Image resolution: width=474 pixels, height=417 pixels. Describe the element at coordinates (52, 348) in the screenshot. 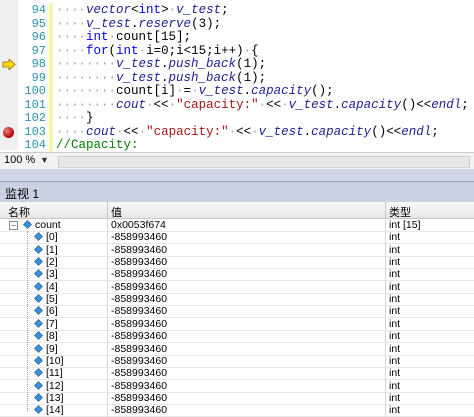

I see `watch-name: [9]` at that location.